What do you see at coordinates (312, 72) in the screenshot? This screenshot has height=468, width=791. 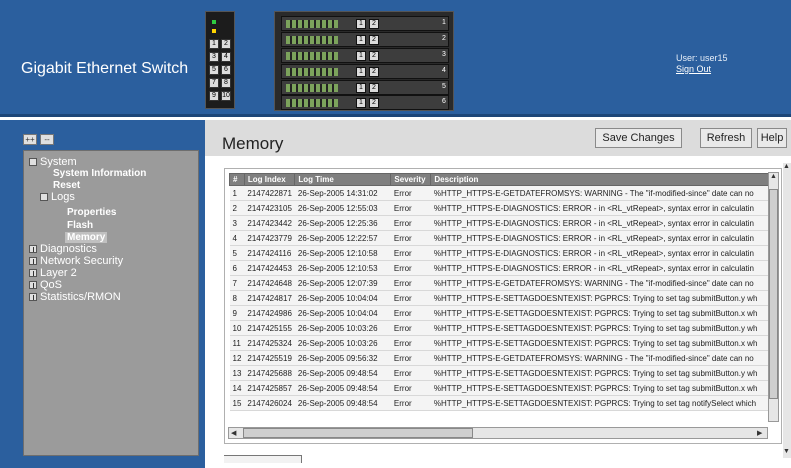 I see `ports-strip` at bounding box center [312, 72].